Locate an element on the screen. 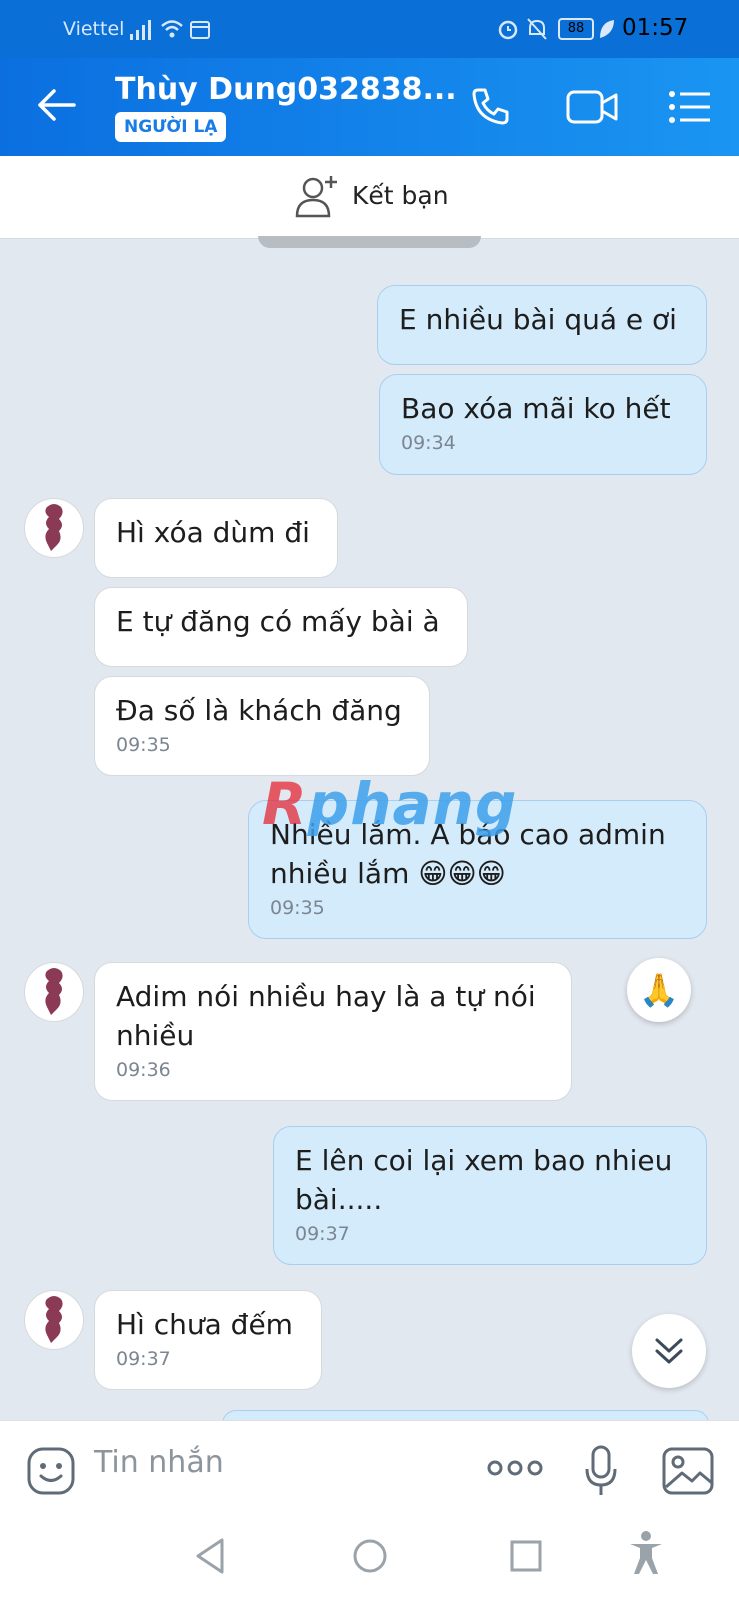 This screenshot has width=739, height=1600. watermark-logo: Rphang is located at coordinates (390, 804).